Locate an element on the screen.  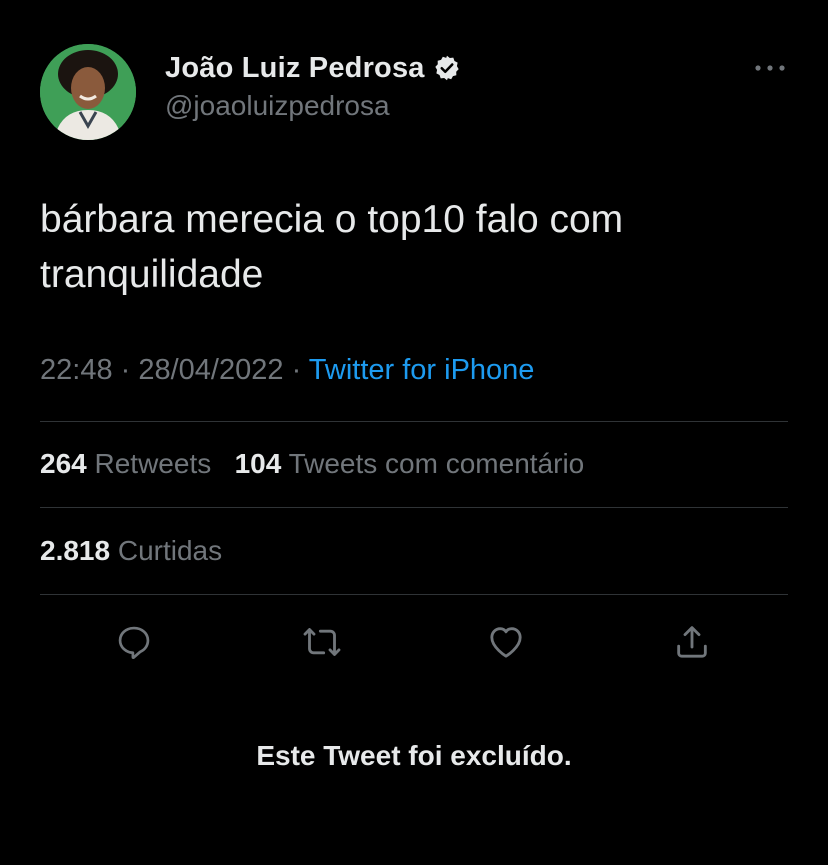
quotes-stat: 104 Tweets com comentário is located at coordinates (410, 463).